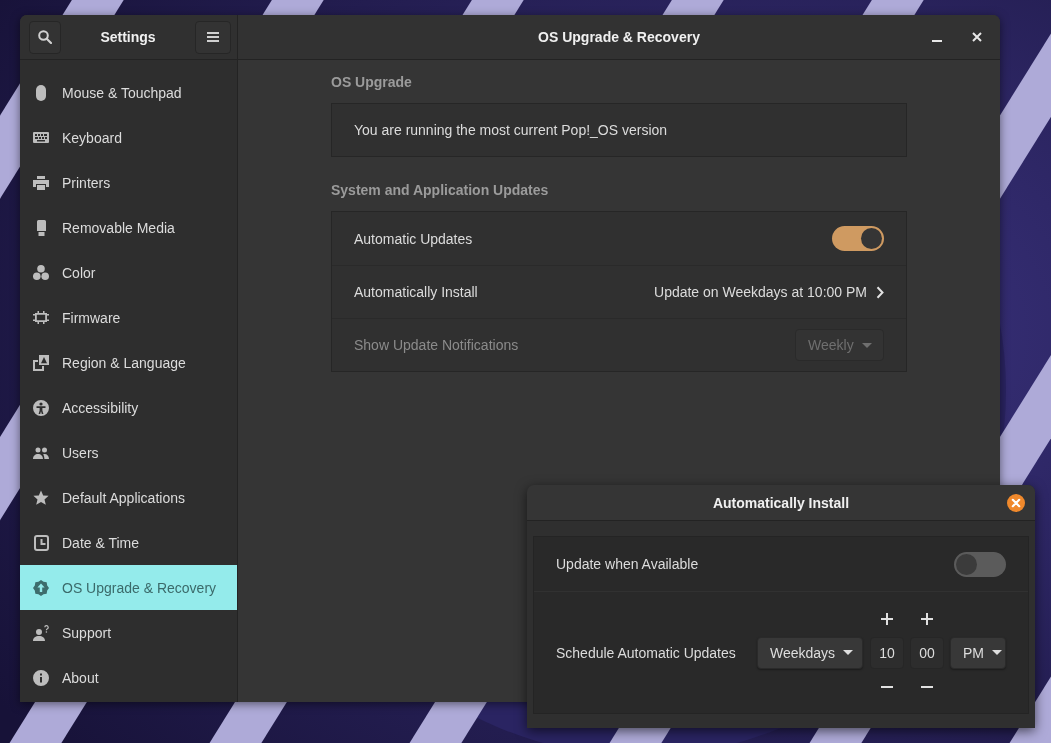 Image resolution: width=1051 pixels, height=743 pixels. What do you see at coordinates (41, 632) in the screenshot?
I see `person-question-icon` at bounding box center [41, 632].